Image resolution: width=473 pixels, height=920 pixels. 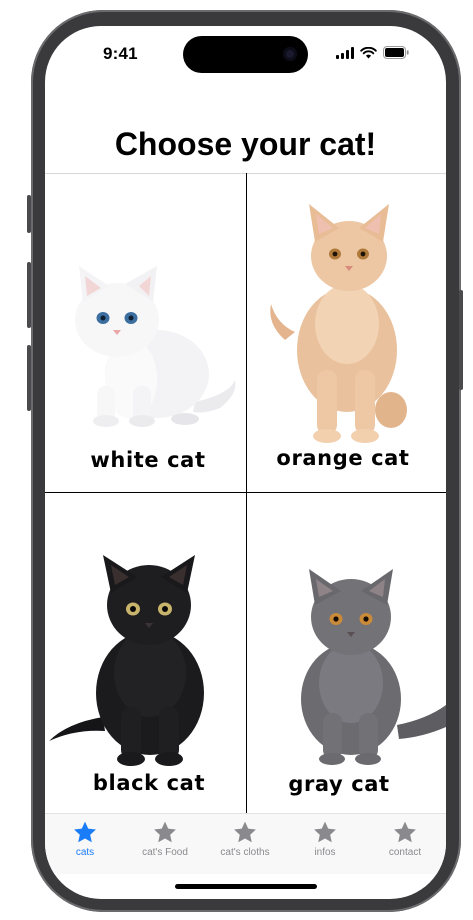 I want to click on cat-label-orange: orange cat, so click(x=343, y=458).